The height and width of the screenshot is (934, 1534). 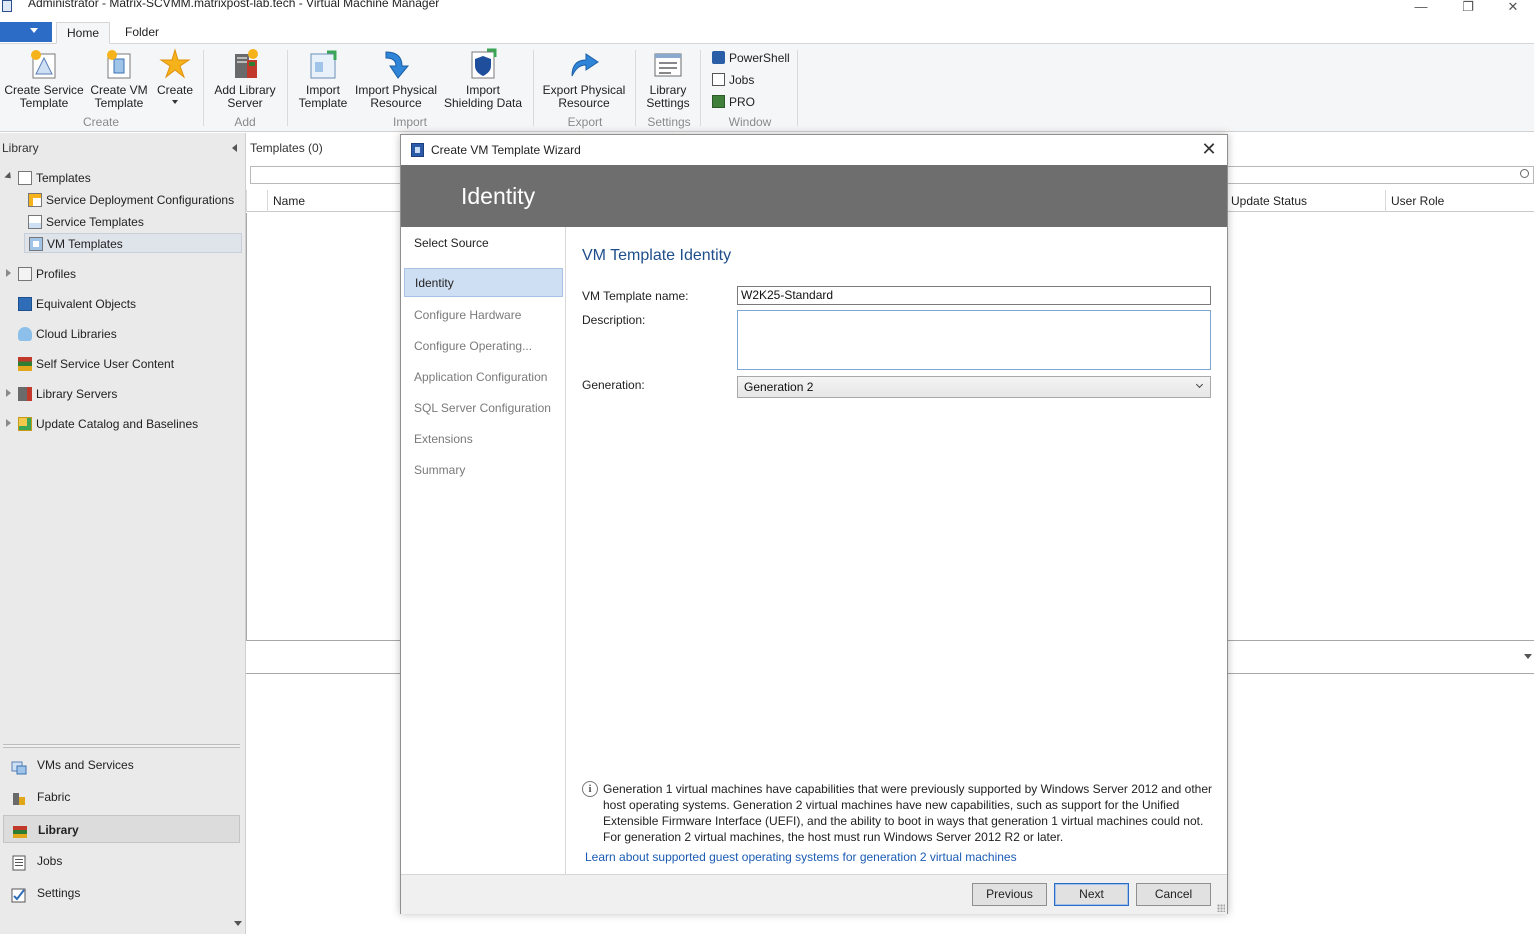 I want to click on step-configure-hardware: Configure Hardware, so click(x=483, y=315).